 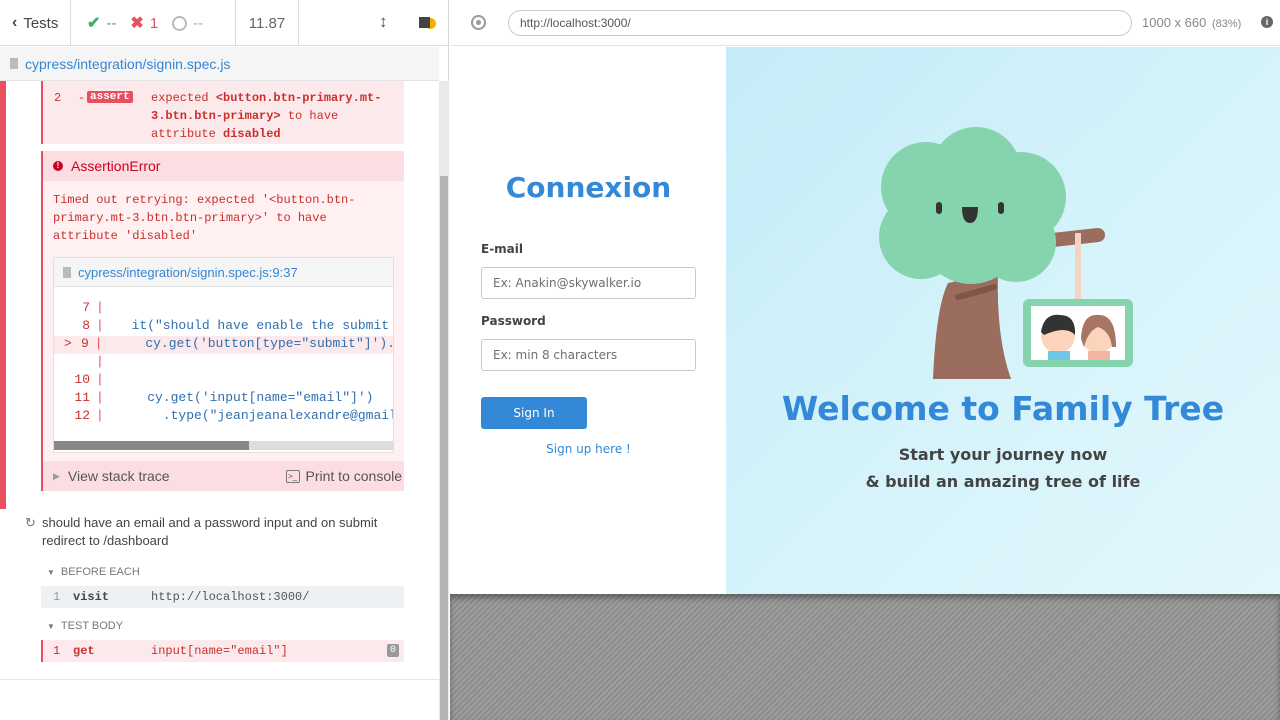 I want to click on view-stack-label: View stack trace, so click(x=118, y=476).